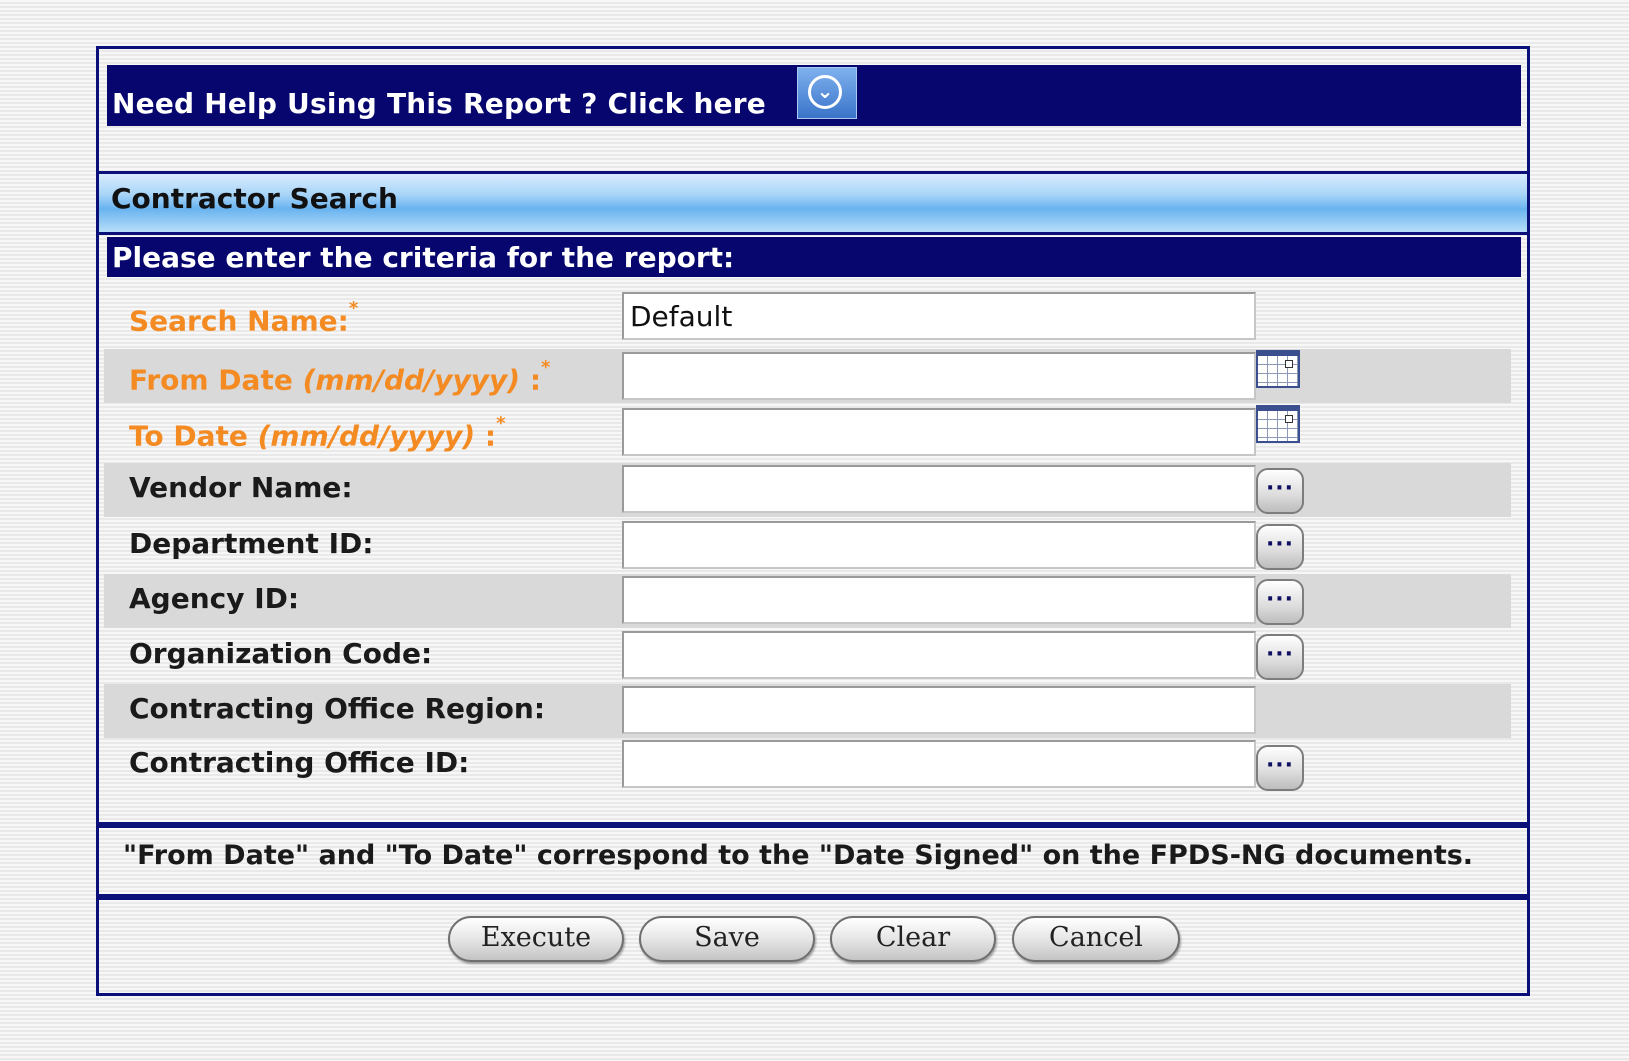  Describe the element at coordinates (939, 316) in the screenshot. I see `search-name-input` at that location.